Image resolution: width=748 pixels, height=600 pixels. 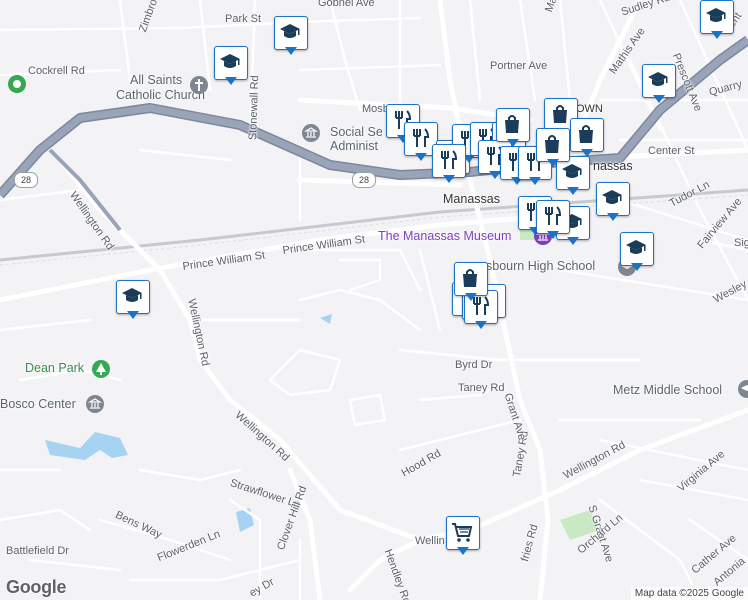 What do you see at coordinates (346, 4) in the screenshot?
I see `label-gobnel-ave: Gobnel Ave` at bounding box center [346, 4].